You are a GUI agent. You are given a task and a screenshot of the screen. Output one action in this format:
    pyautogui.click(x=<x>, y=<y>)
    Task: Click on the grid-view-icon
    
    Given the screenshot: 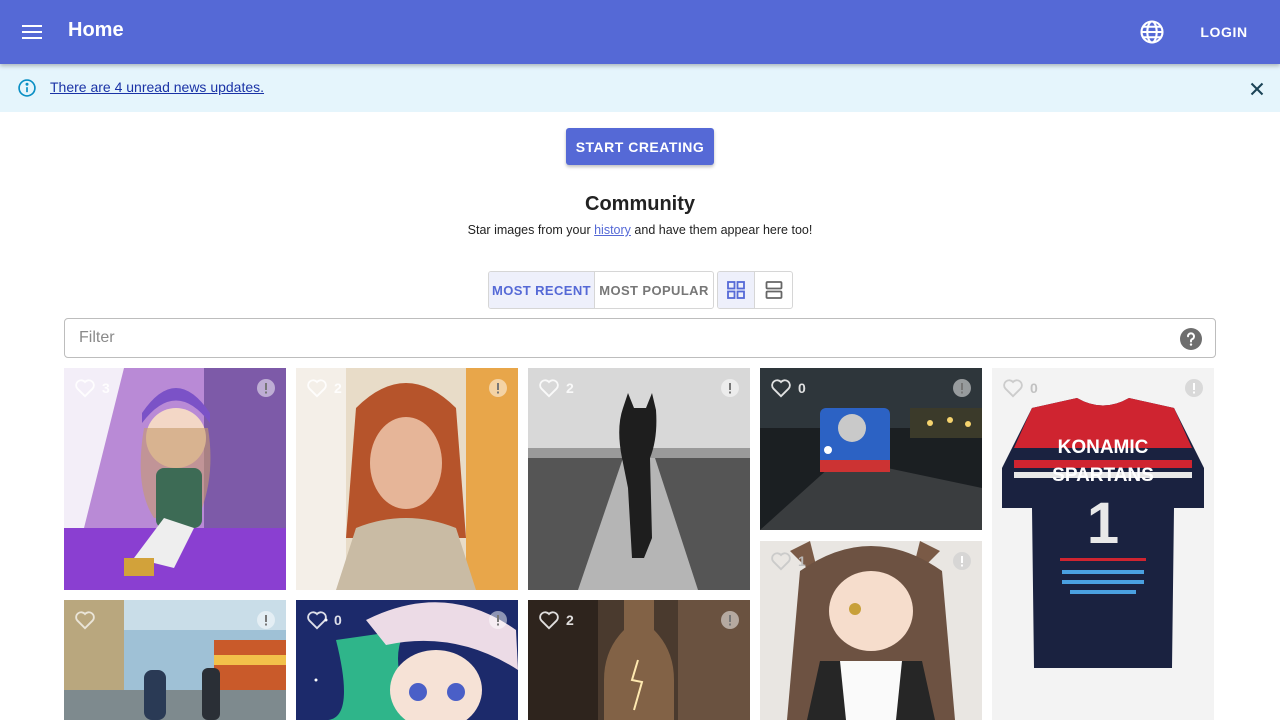 What is the action you would take?
    pyautogui.click(x=736, y=290)
    